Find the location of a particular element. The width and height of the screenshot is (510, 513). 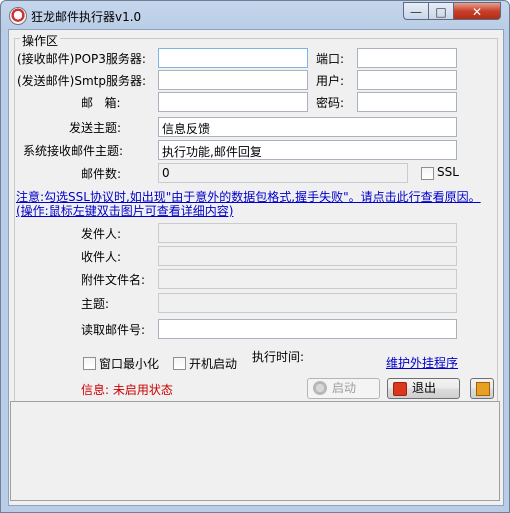

read-mail-no-label: 读取邮件号: is located at coordinates (113, 330).